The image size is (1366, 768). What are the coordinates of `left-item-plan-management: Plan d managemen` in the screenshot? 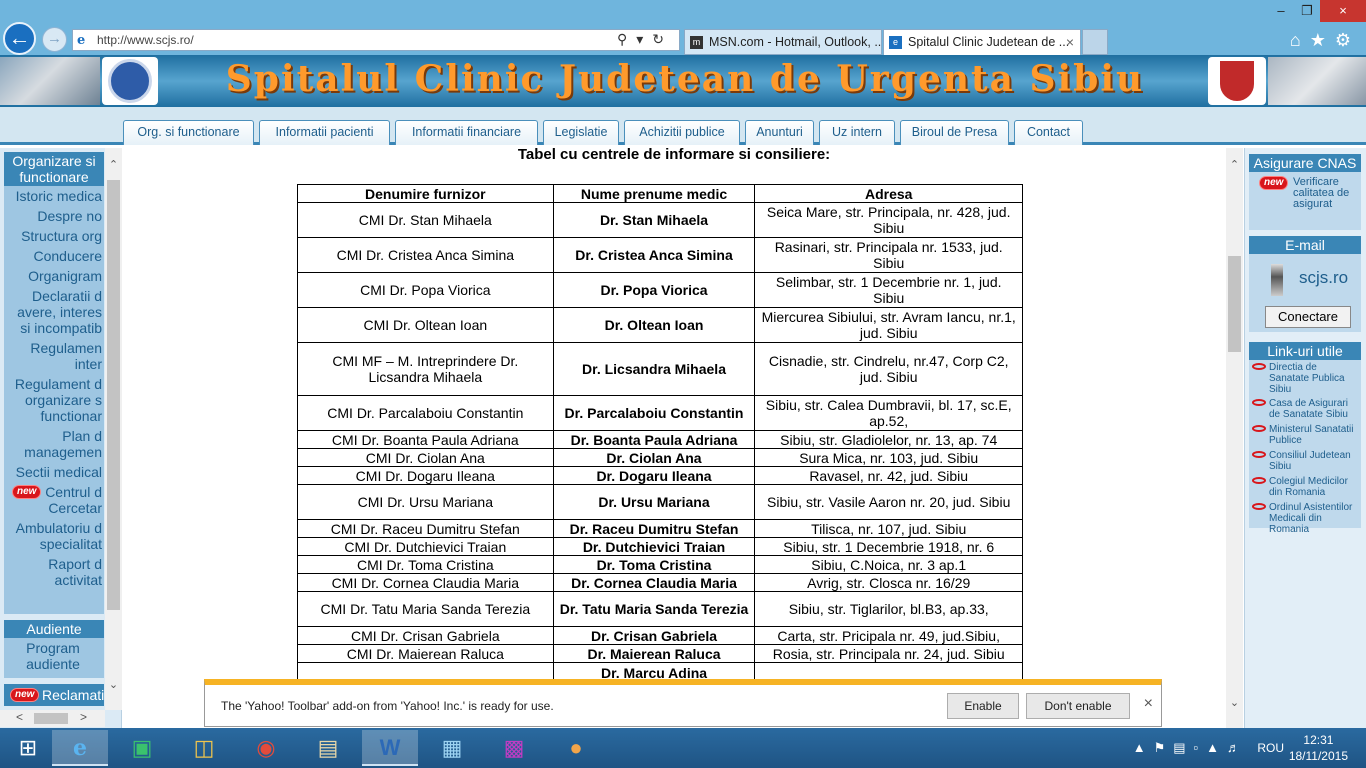 It's located at (54, 444).